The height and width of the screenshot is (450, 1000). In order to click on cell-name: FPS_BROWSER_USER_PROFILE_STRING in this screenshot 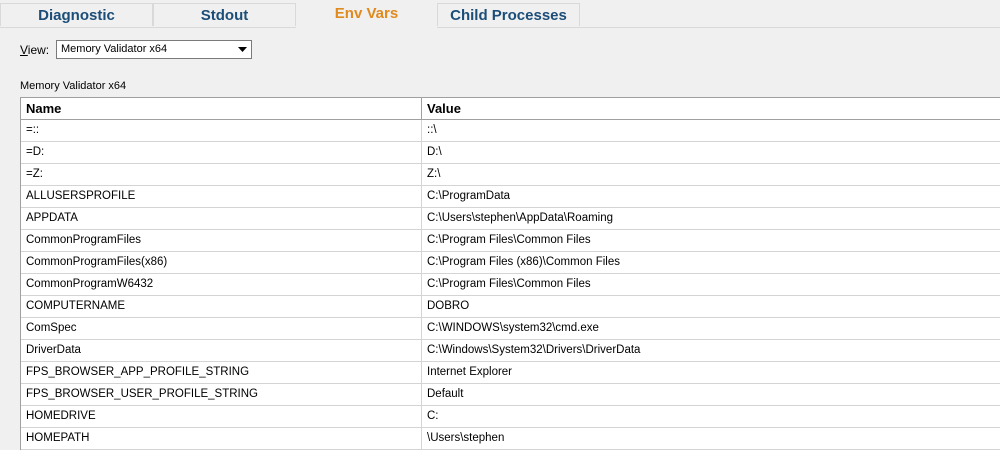, I will do `click(221, 394)`.